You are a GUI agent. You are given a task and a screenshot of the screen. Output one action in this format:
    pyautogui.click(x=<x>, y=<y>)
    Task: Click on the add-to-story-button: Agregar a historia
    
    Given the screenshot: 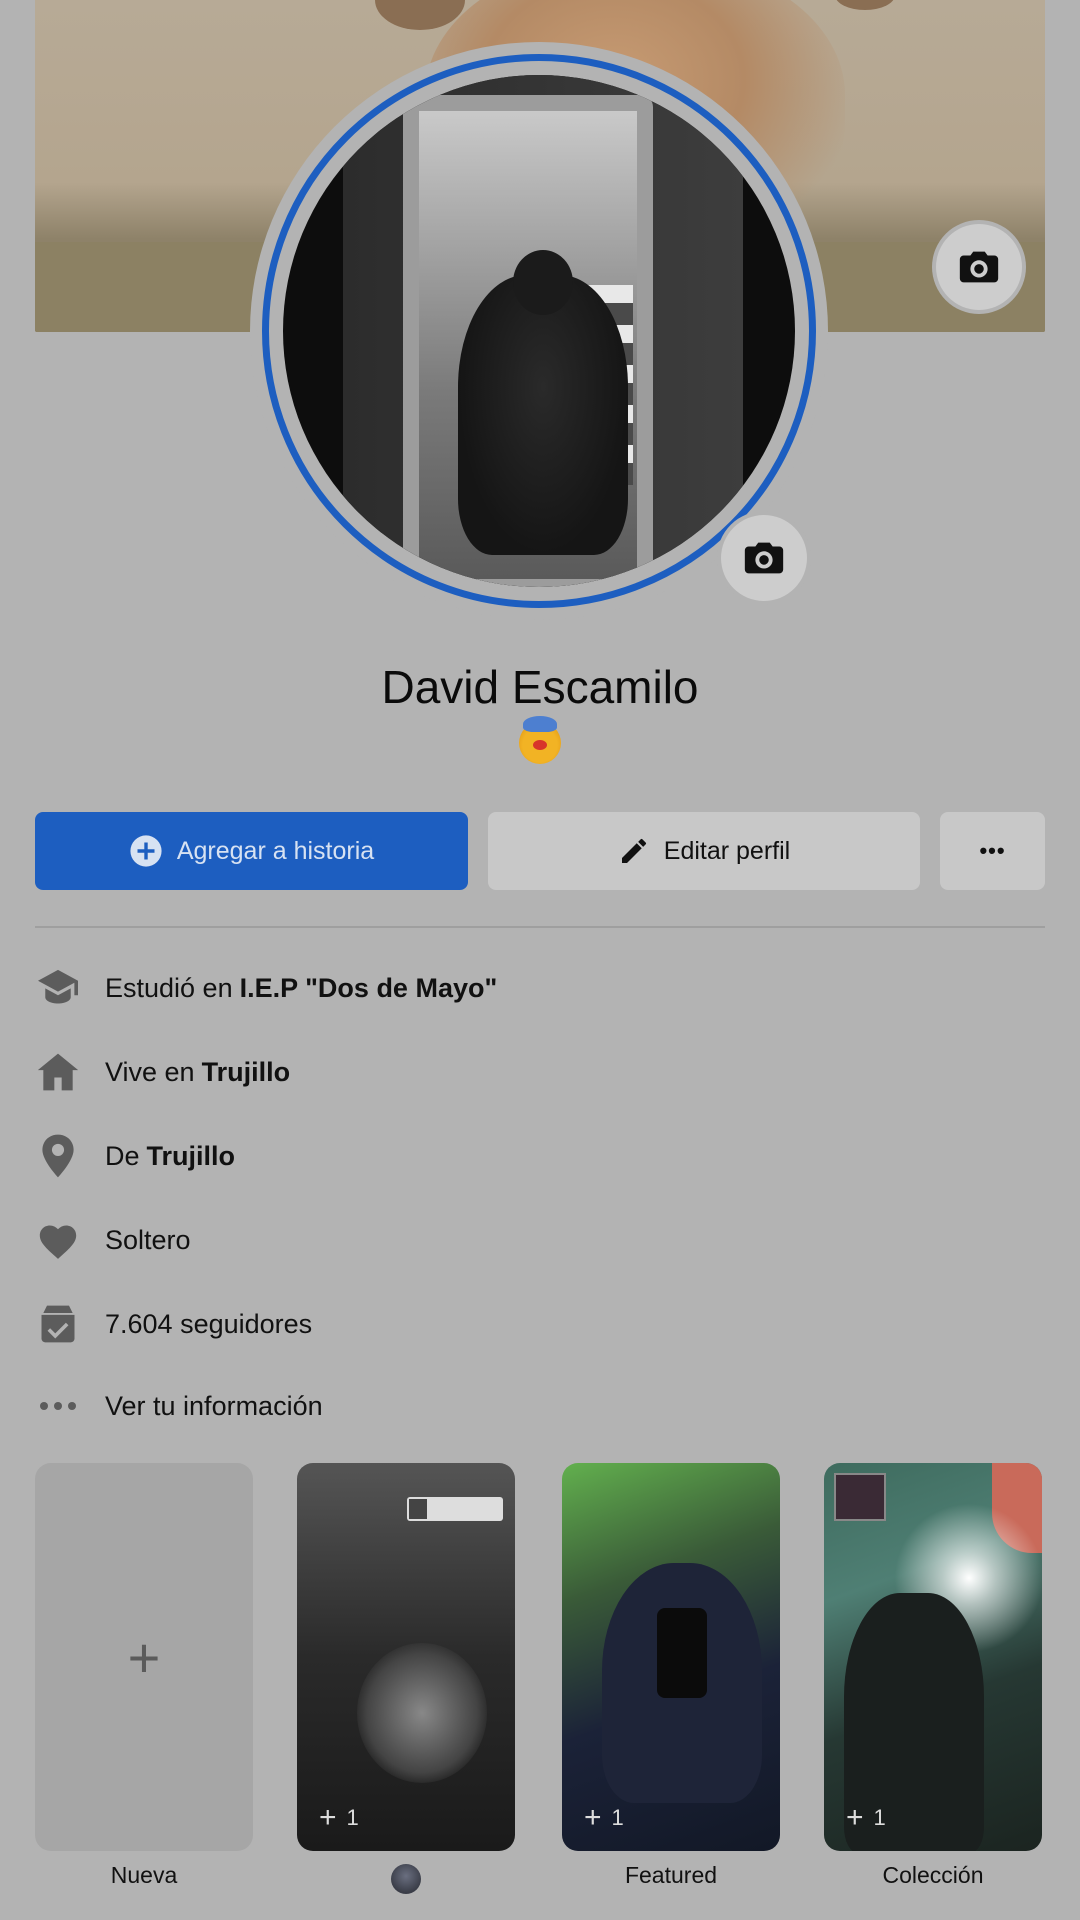 What is the action you would take?
    pyautogui.click(x=251, y=851)
    